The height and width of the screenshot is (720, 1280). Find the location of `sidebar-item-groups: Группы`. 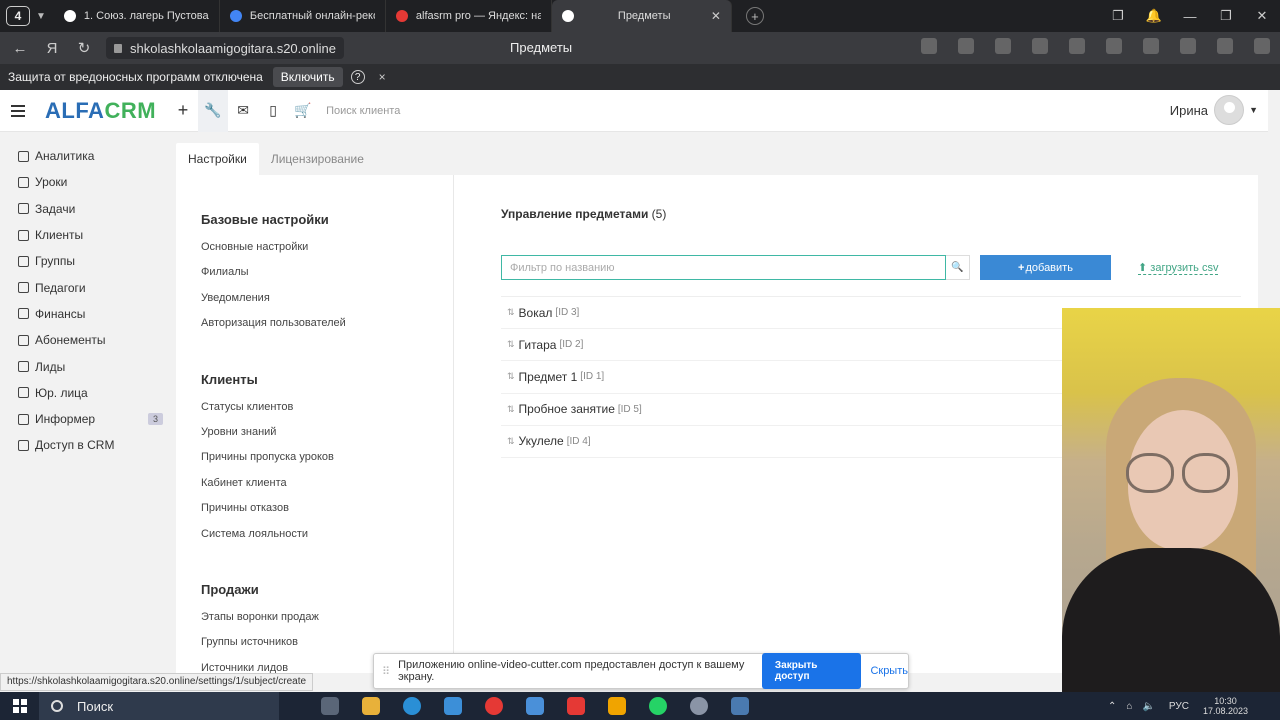

sidebar-item-groups: Группы is located at coordinates (87, 261).